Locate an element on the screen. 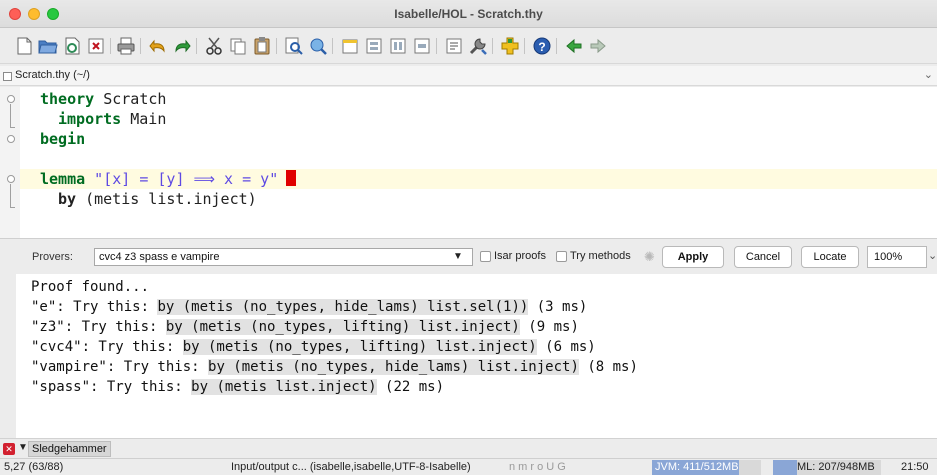  buffer-checkbox-icon is located at coordinates (7, 76).